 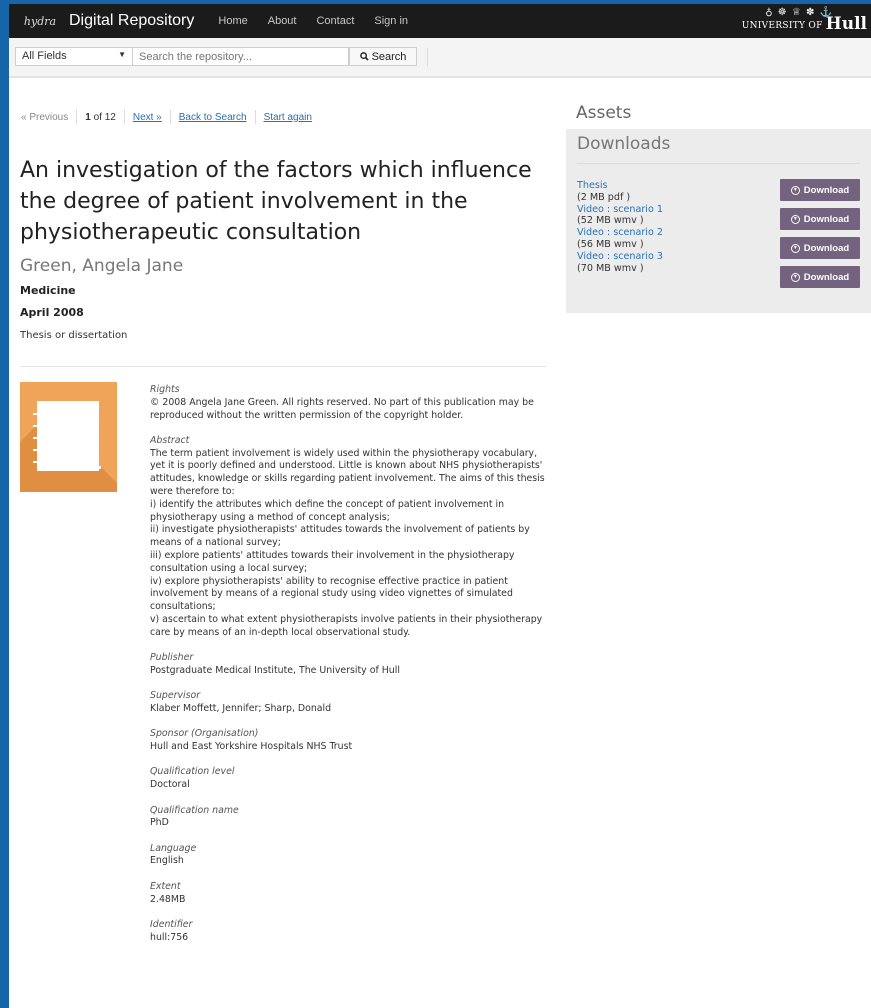 I want to click on metadata-value: English, so click(x=167, y=861).